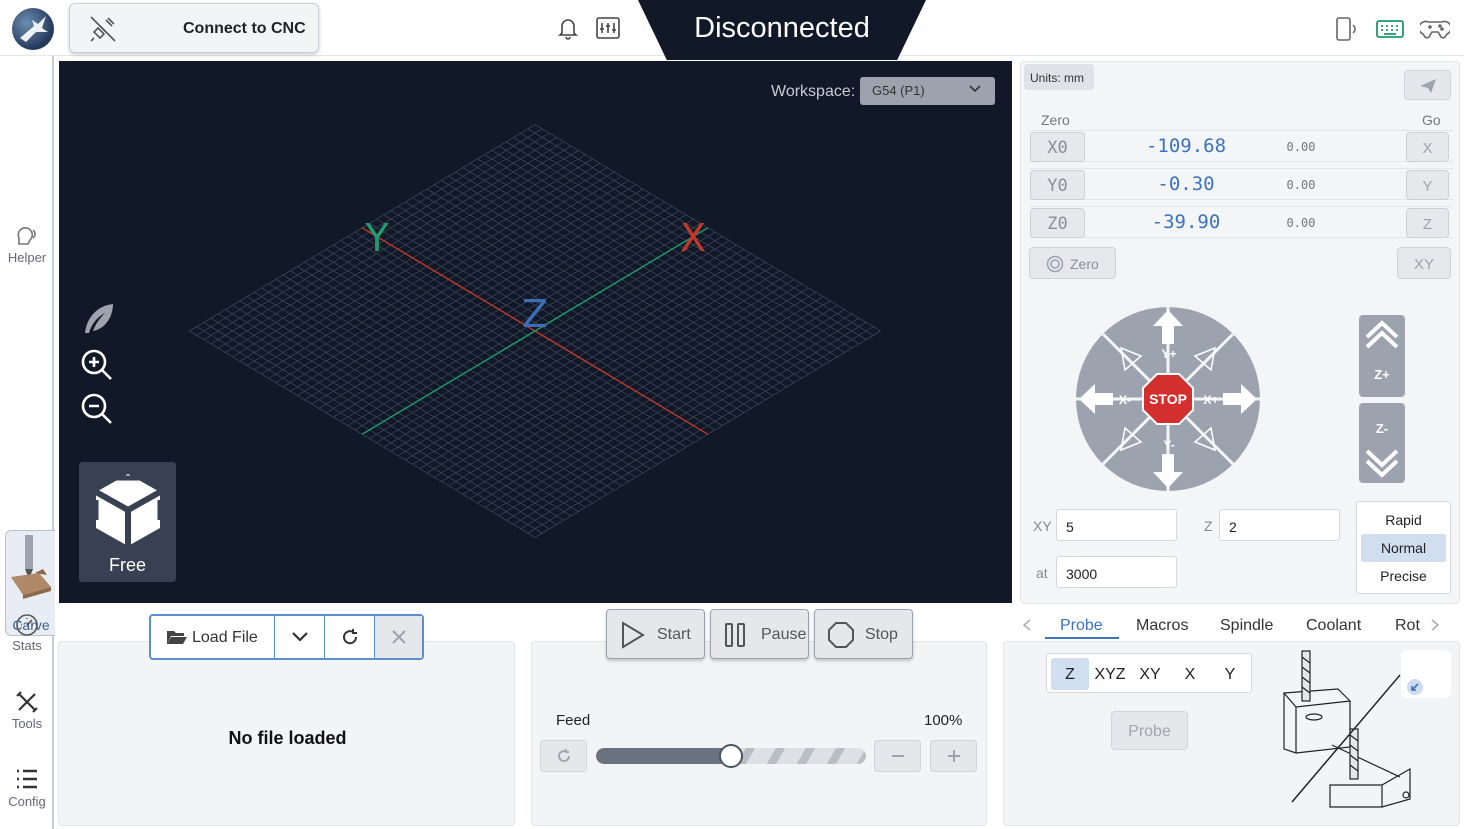 This screenshot has height=829, width=1464. I want to click on camera-mode-button: Free, so click(127, 522).